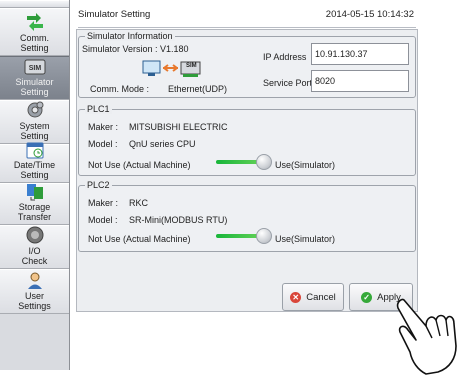  Describe the element at coordinates (130, 36) in the screenshot. I see `group-title: Simulator Information` at that location.